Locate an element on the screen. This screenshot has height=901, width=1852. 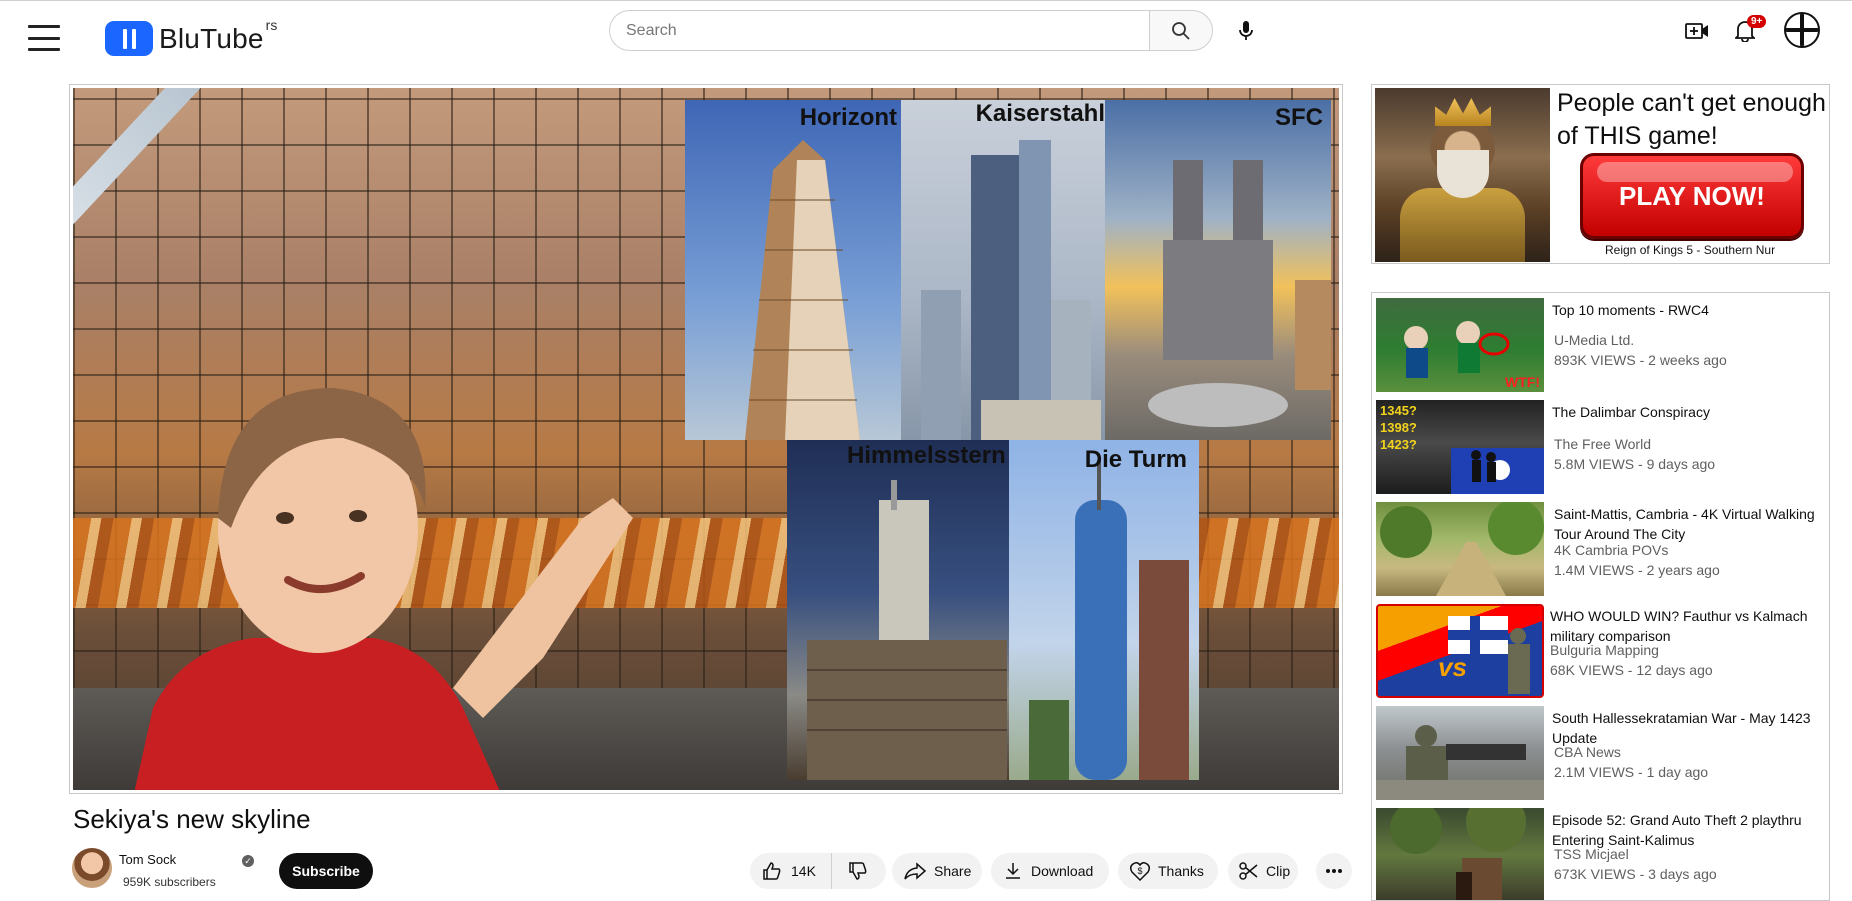
search-input is located at coordinates (888, 30).